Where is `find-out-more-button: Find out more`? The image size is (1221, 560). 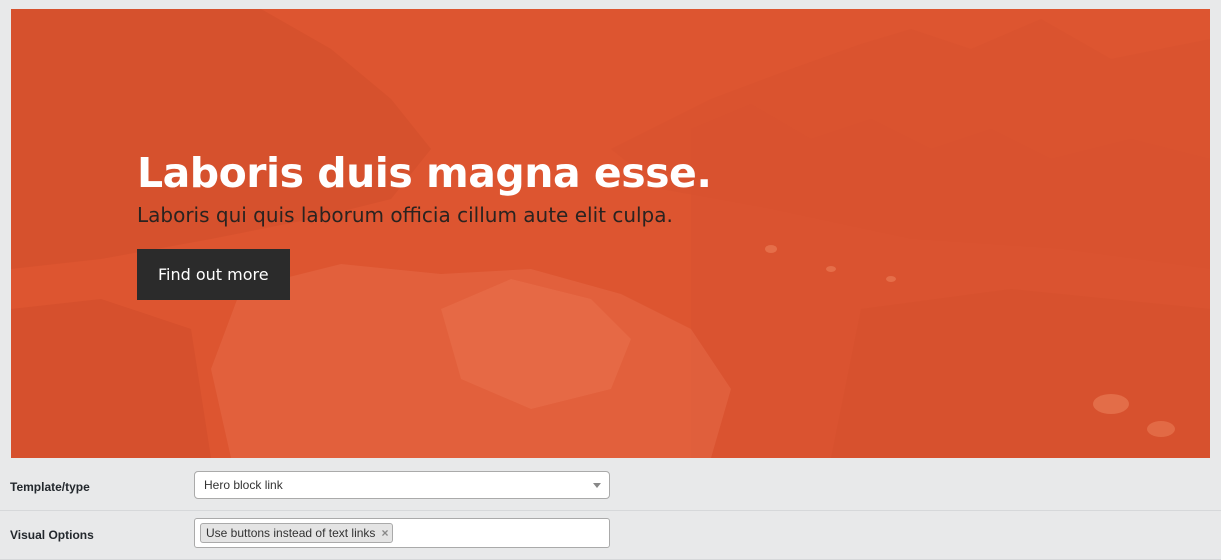
find-out-more-button: Find out more is located at coordinates (213, 274).